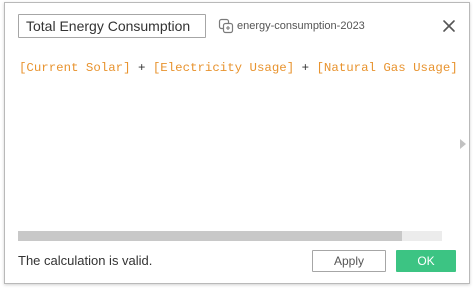 Image resolution: width=474 pixels, height=288 pixels. What do you see at coordinates (226, 26) in the screenshot?
I see `datasource-icon` at bounding box center [226, 26].